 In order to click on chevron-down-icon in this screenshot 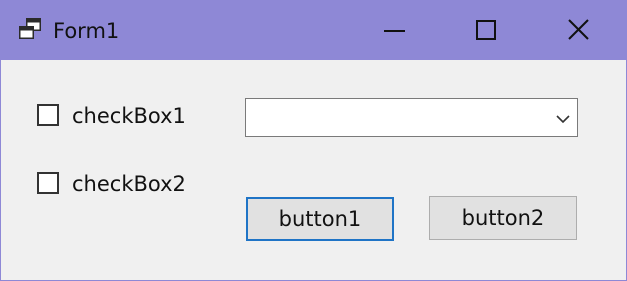, I will do `click(563, 118)`.